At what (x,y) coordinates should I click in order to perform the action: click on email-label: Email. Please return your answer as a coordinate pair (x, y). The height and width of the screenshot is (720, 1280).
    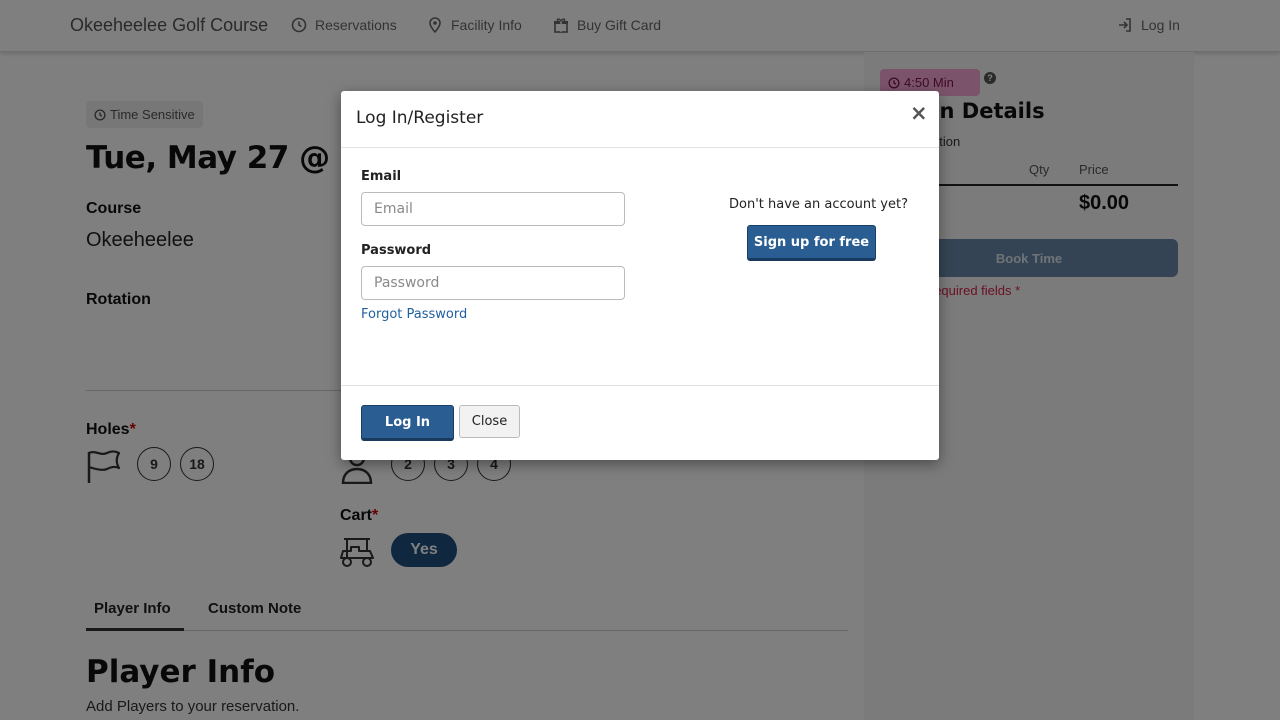
    Looking at the image, I should click on (381, 176).